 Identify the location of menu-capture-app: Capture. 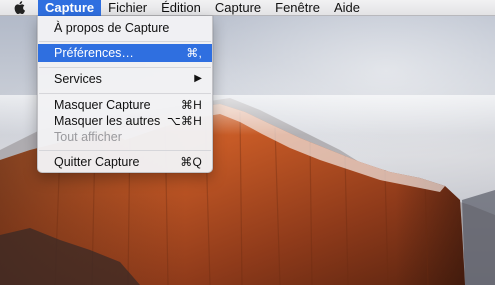
(70, 8).